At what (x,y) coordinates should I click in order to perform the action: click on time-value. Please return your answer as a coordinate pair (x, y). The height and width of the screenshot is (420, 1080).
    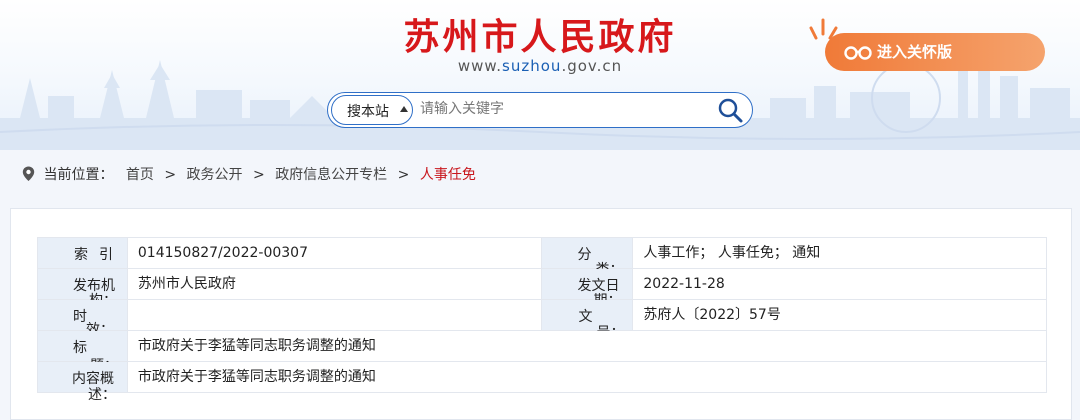
    Looking at the image, I should click on (334, 315).